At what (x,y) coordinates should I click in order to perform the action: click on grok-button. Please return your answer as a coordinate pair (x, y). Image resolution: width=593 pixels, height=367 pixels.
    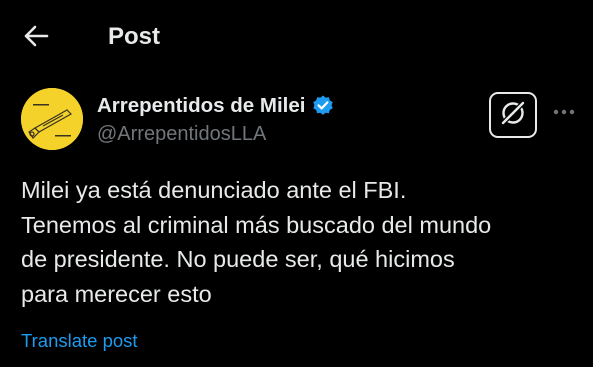
    Looking at the image, I should click on (513, 115).